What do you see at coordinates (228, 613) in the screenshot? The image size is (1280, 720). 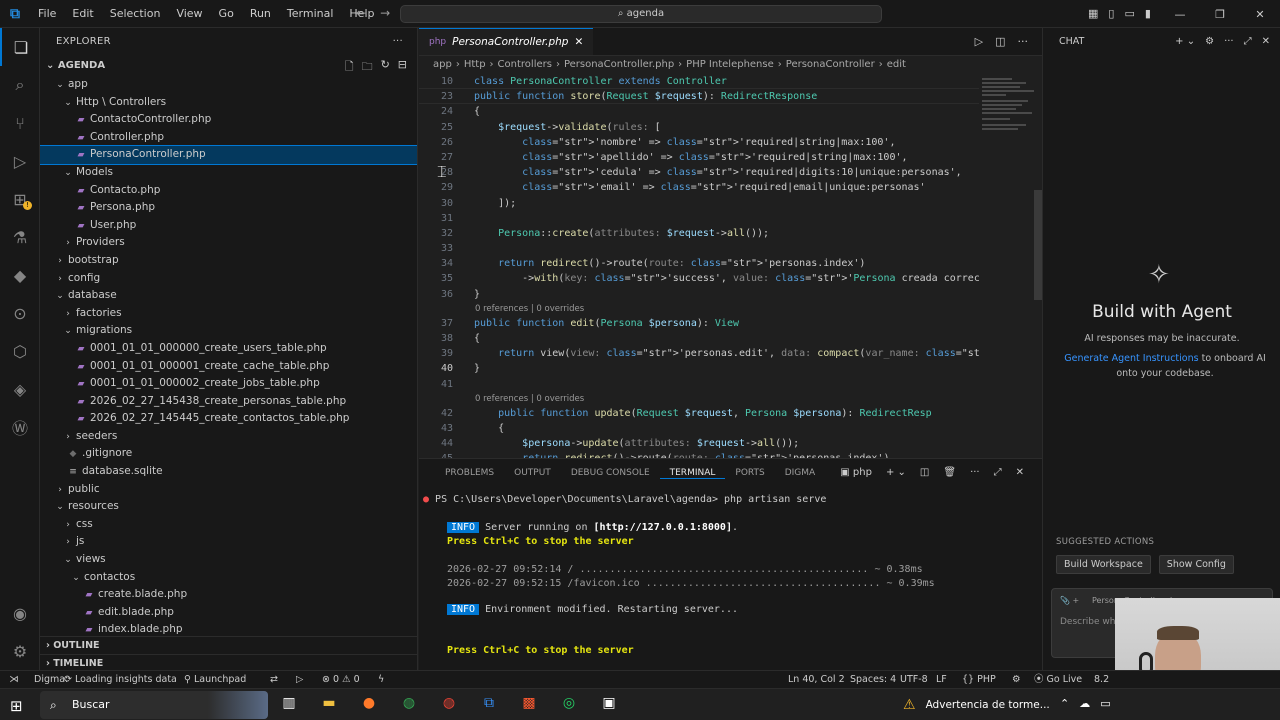 I see `tree-file: ▰ edit.blade.php` at bounding box center [228, 613].